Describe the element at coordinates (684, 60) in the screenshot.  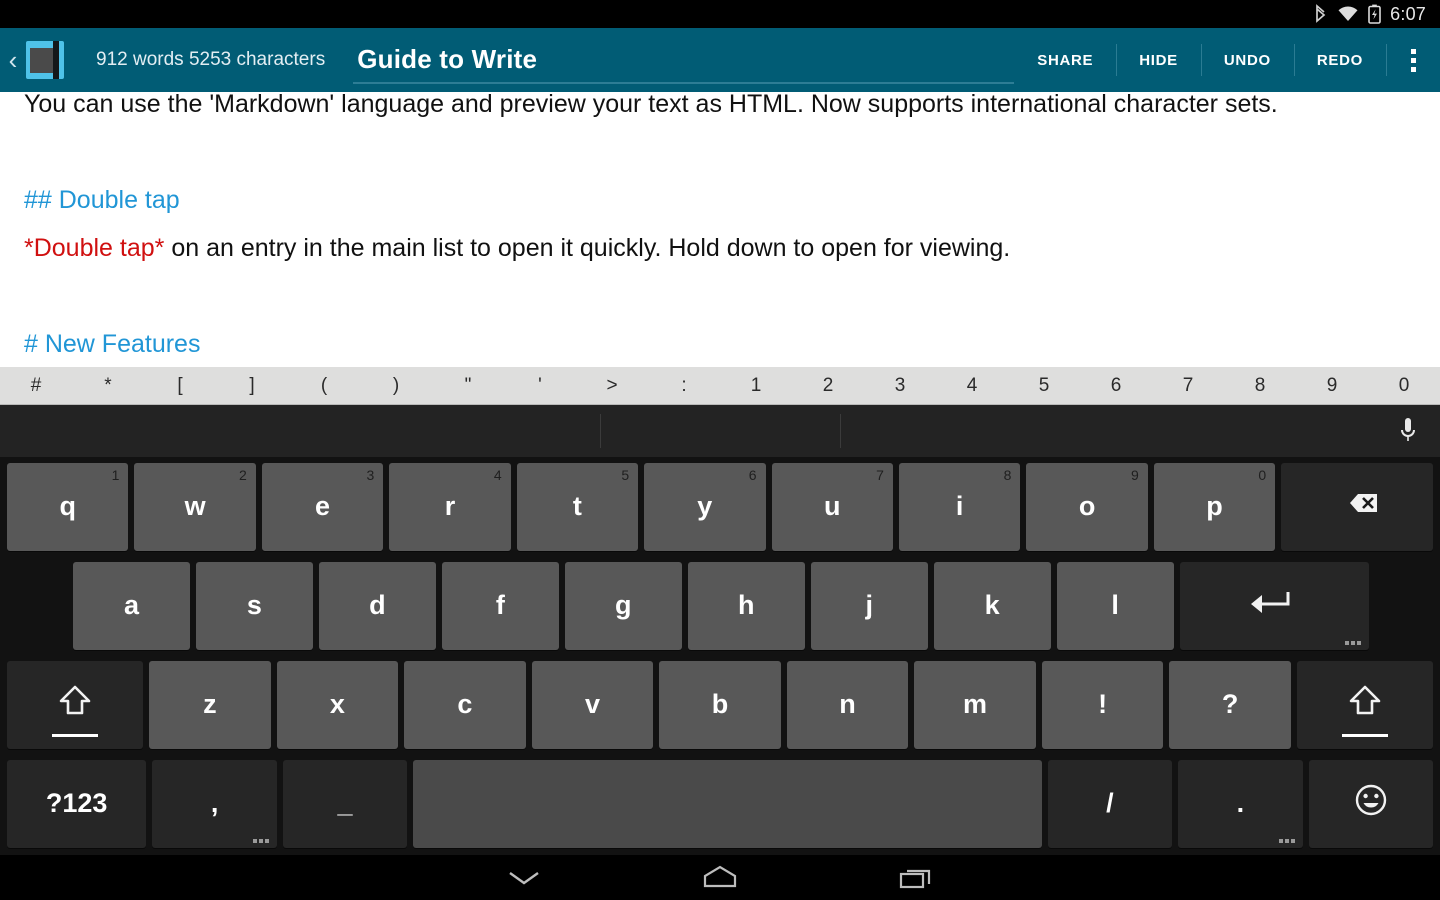
I see `title-field: Guide to Write` at that location.